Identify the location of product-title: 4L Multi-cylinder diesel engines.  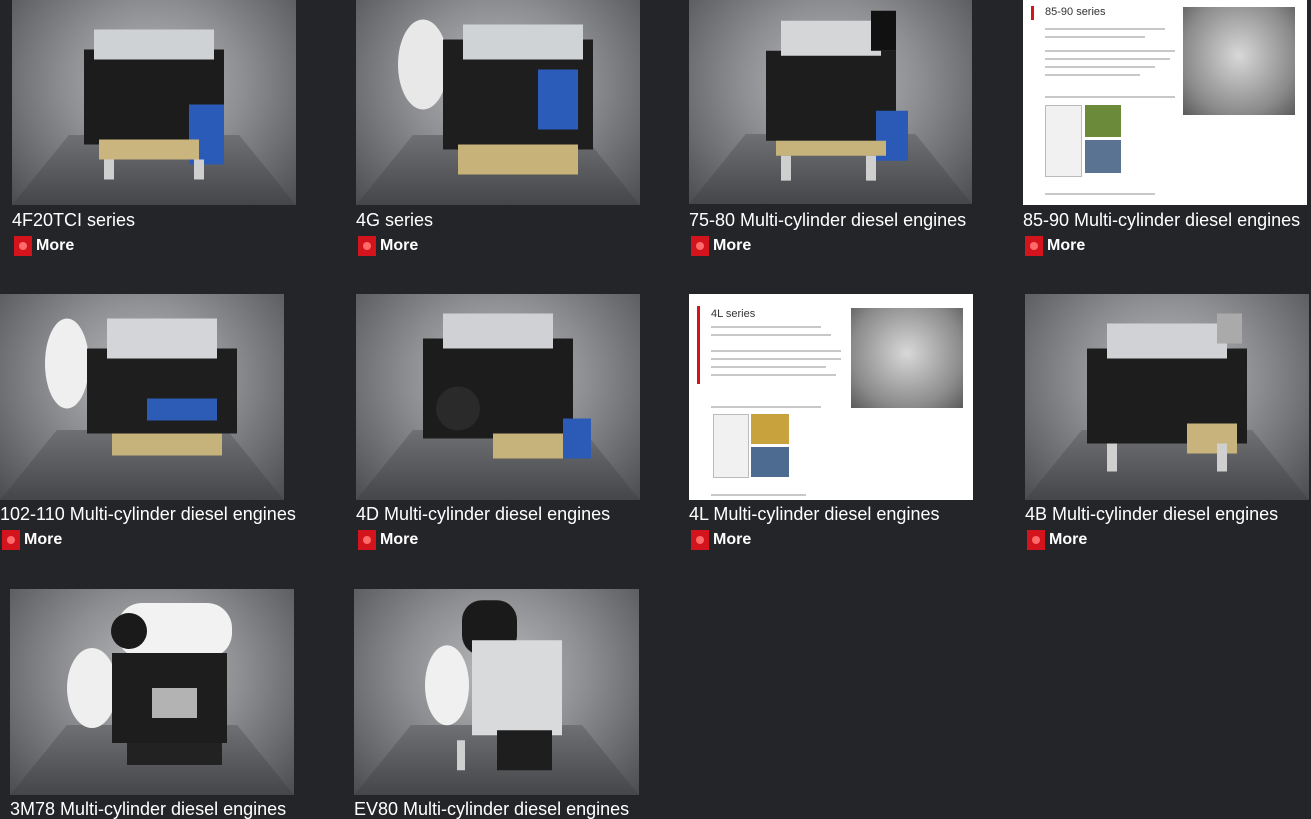
(814, 514).